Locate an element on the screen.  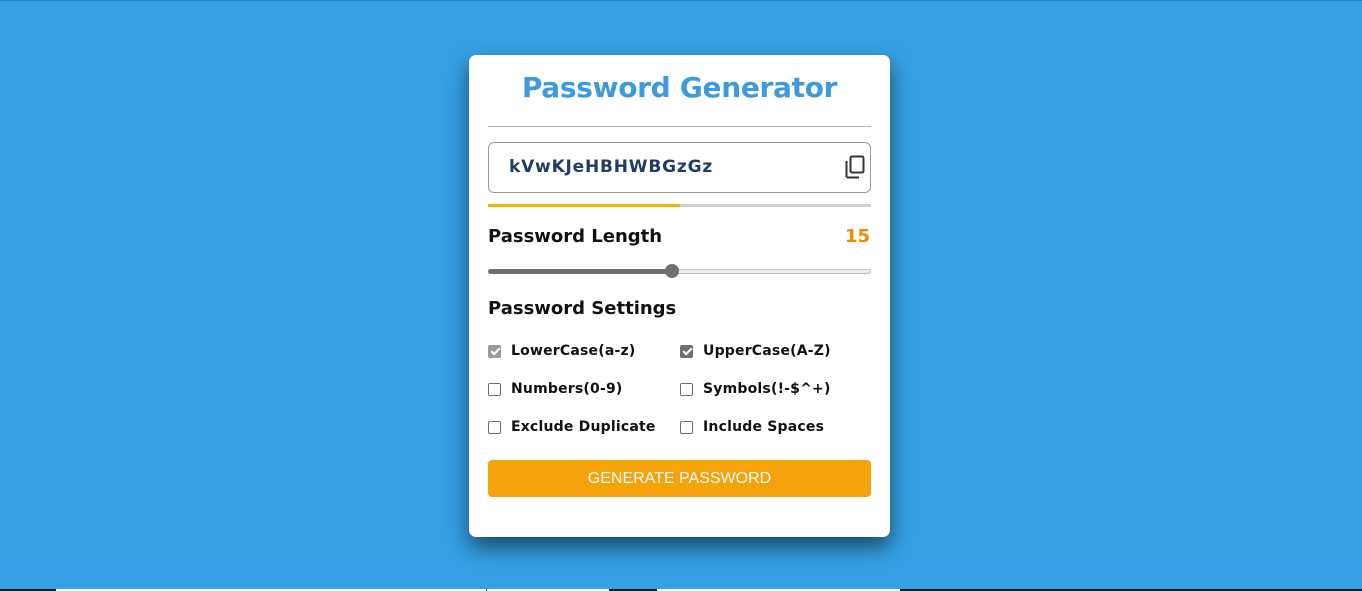
password-length-value: 15 is located at coordinates (857, 236).